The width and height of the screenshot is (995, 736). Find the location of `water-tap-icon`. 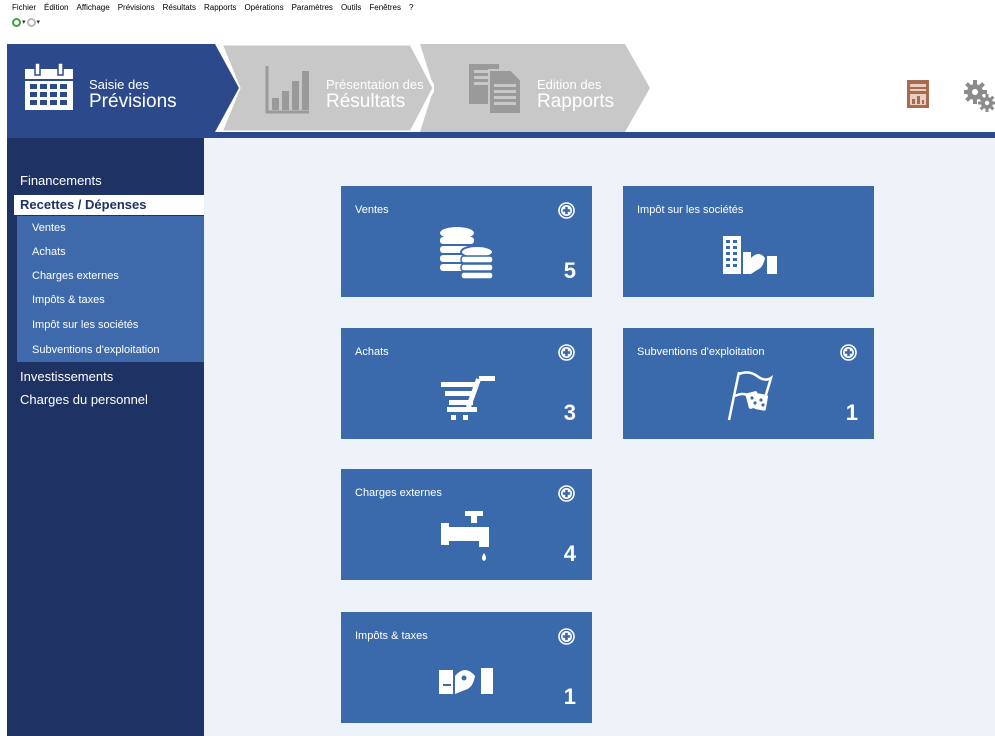

water-tap-icon is located at coordinates (465, 536).